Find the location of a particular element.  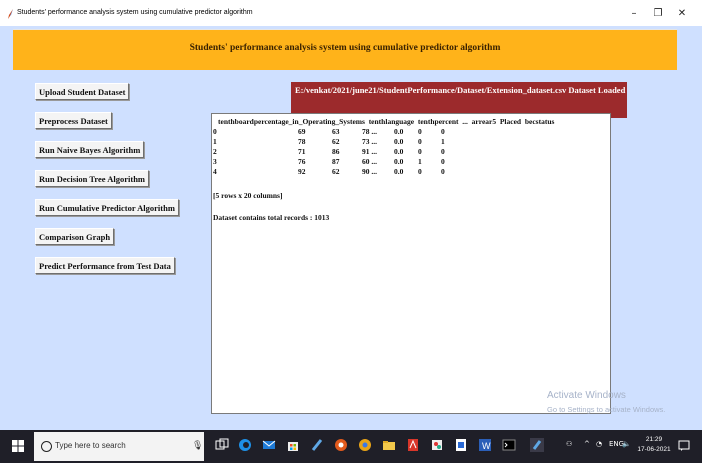

minimize-button: – is located at coordinates (634, 14).